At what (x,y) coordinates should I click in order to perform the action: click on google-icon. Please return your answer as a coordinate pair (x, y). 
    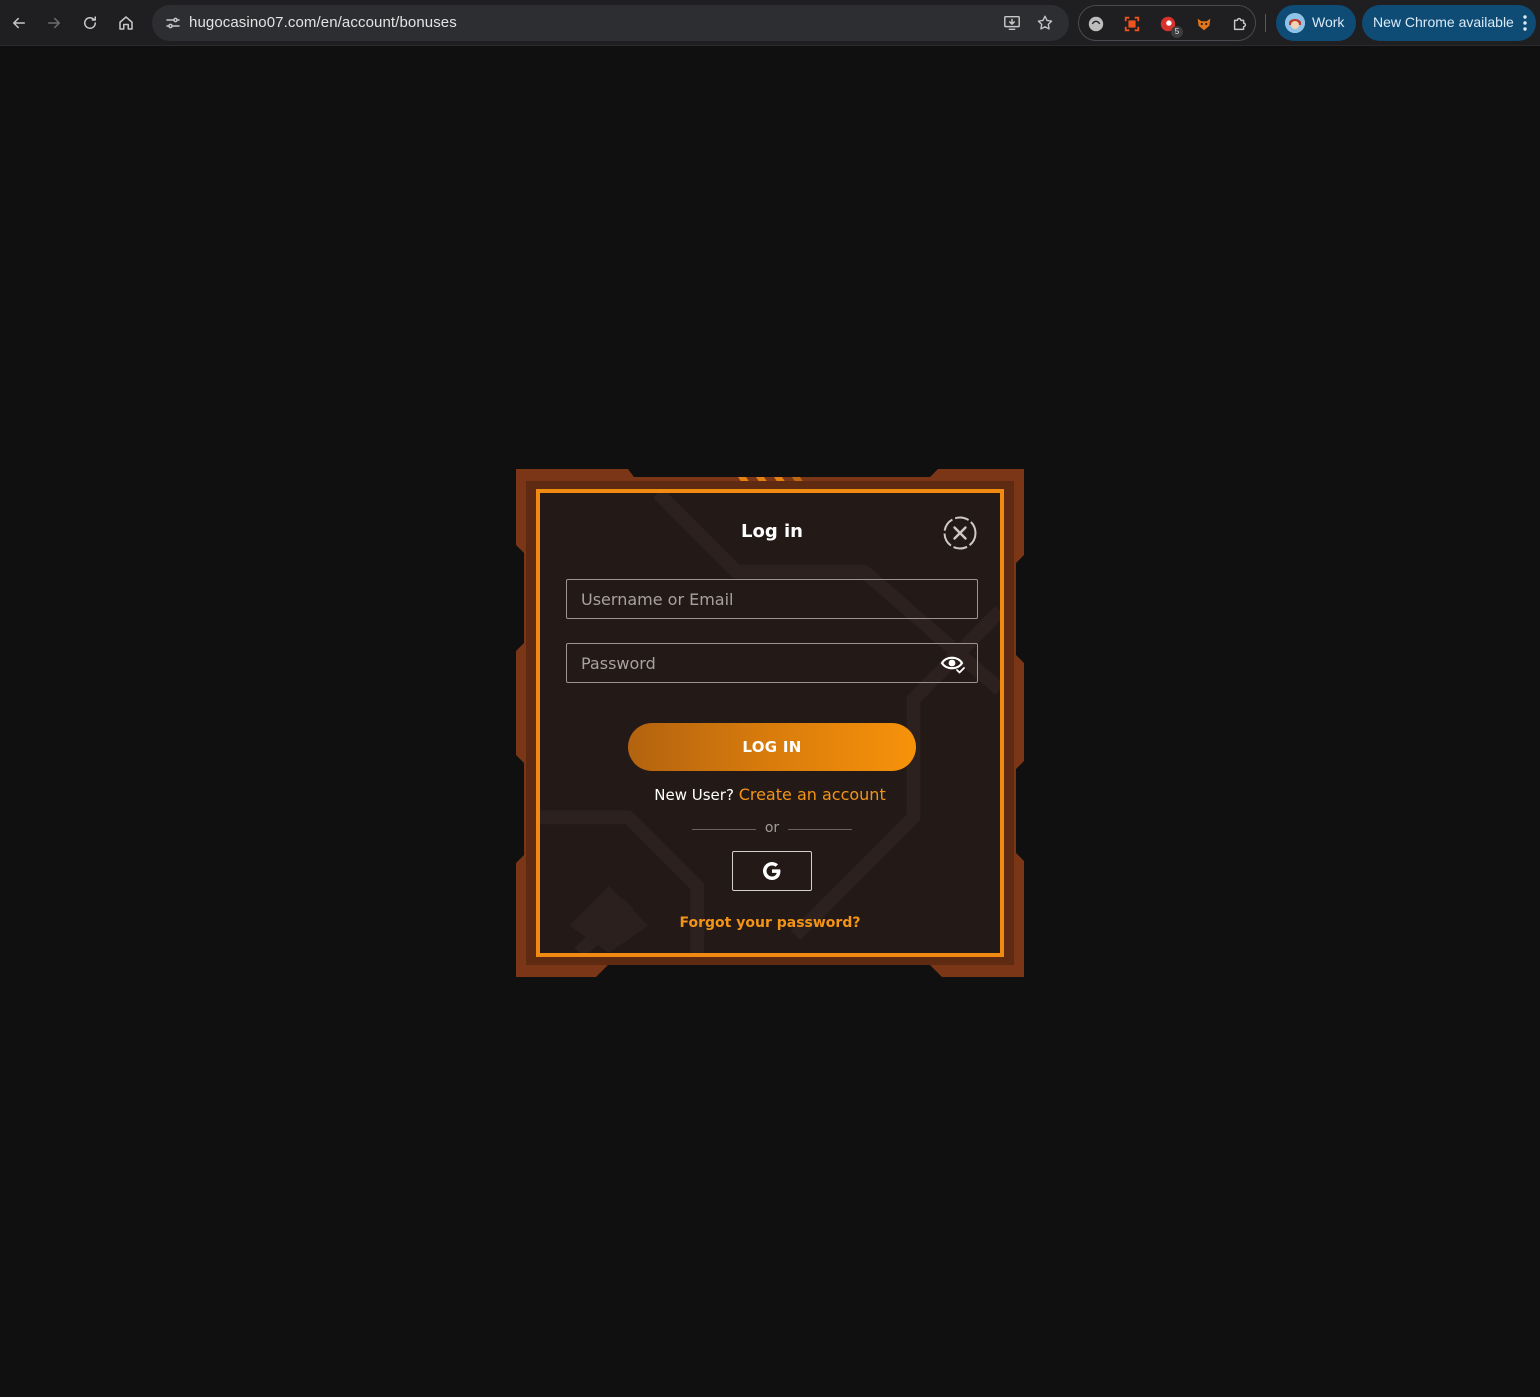
    Looking at the image, I should click on (771, 871).